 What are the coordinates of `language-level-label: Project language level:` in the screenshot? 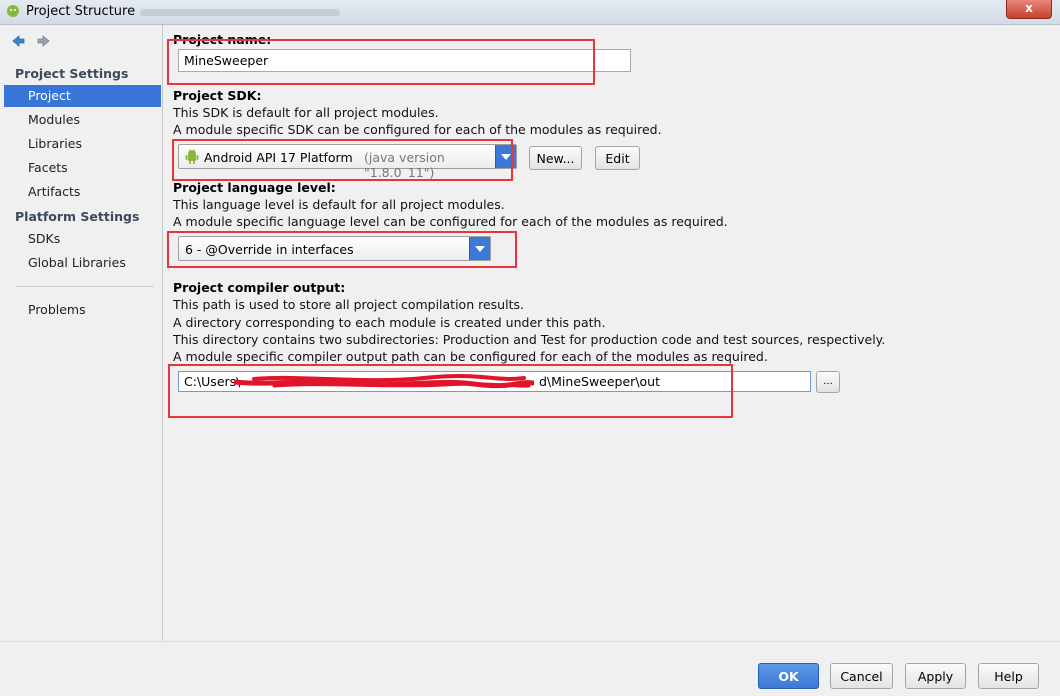 It's located at (254, 187).